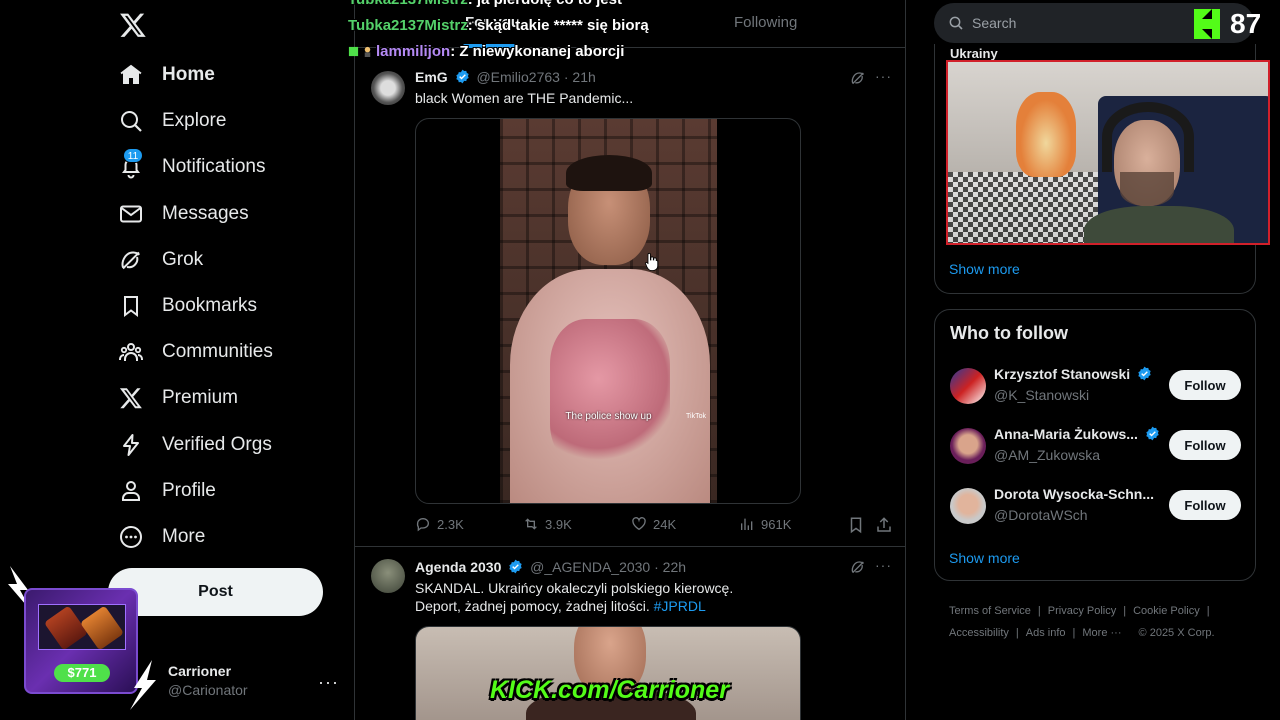 The width and height of the screenshot is (1280, 720). What do you see at coordinates (979, 633) in the screenshot?
I see `footer-link-accessibility: Accessibility` at bounding box center [979, 633].